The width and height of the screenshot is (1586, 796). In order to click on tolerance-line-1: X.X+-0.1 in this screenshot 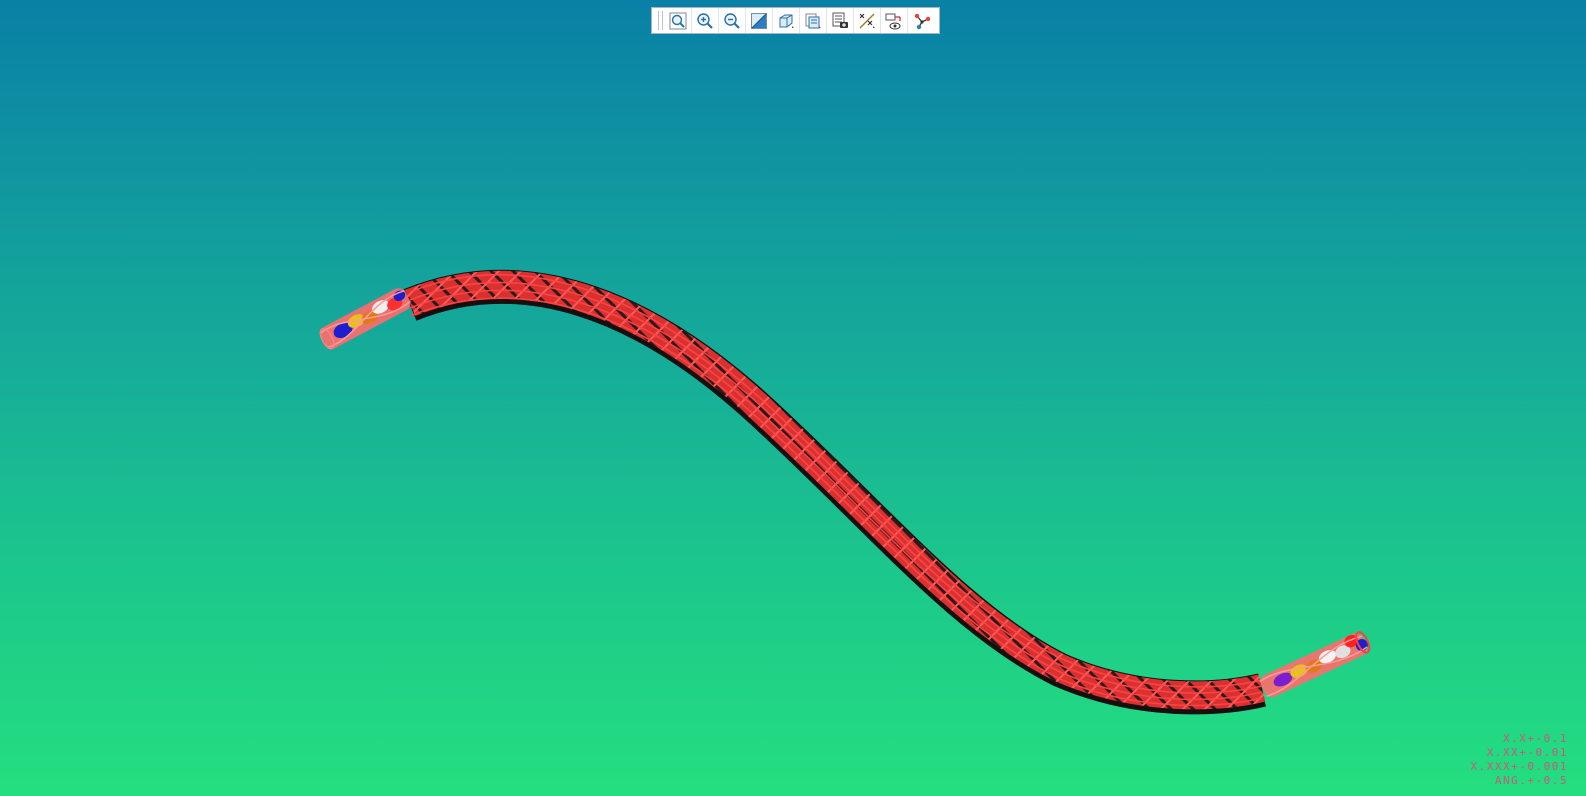, I will do `click(1535, 738)`.